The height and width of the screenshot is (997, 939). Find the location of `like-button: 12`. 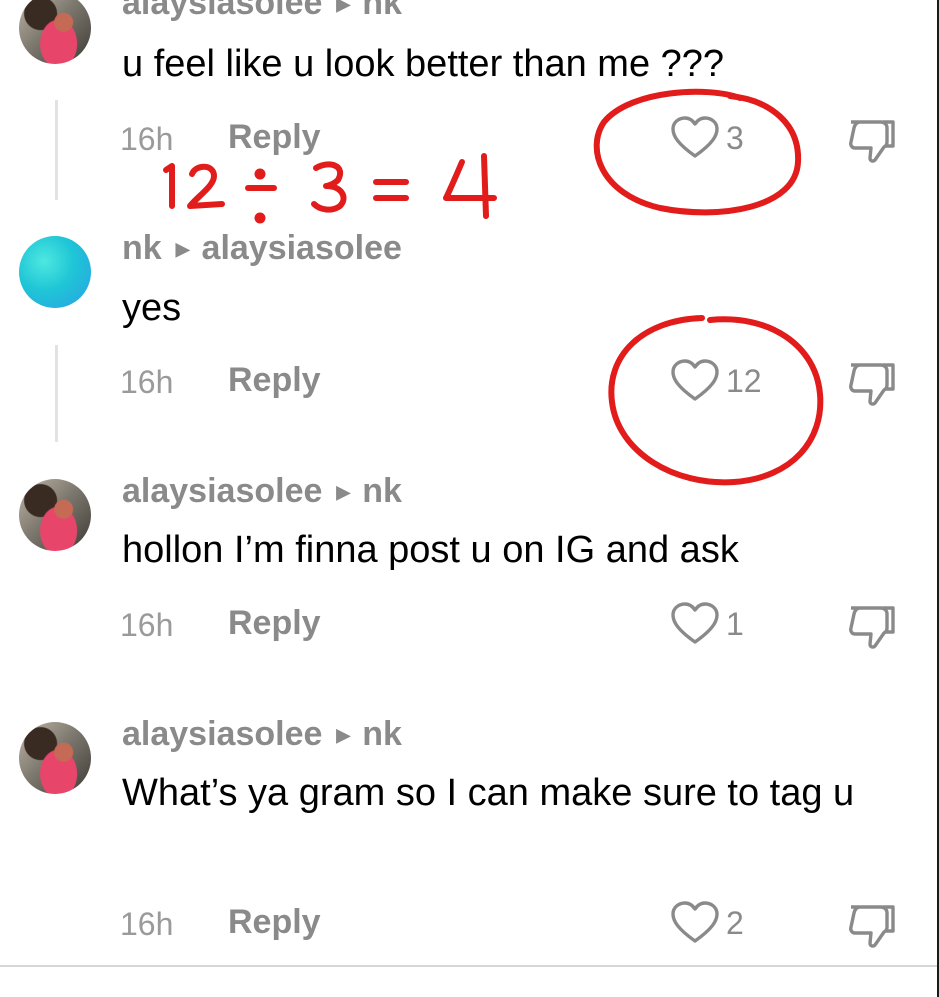

like-button: 12 is located at coordinates (716, 381).